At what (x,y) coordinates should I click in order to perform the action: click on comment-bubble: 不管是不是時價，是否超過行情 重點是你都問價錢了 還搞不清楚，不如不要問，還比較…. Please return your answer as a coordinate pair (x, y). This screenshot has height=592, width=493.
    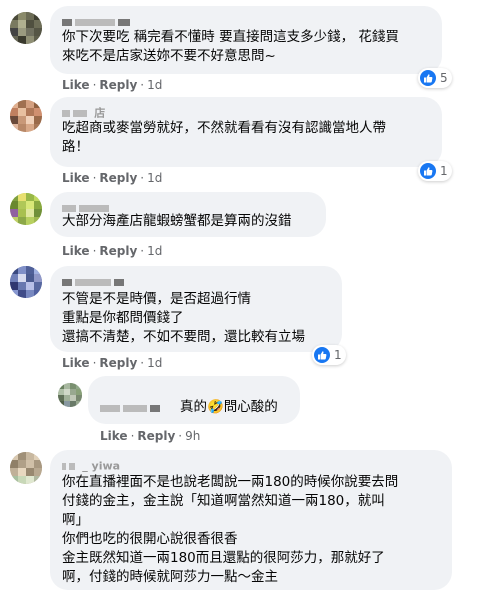
    Looking at the image, I should click on (196, 309).